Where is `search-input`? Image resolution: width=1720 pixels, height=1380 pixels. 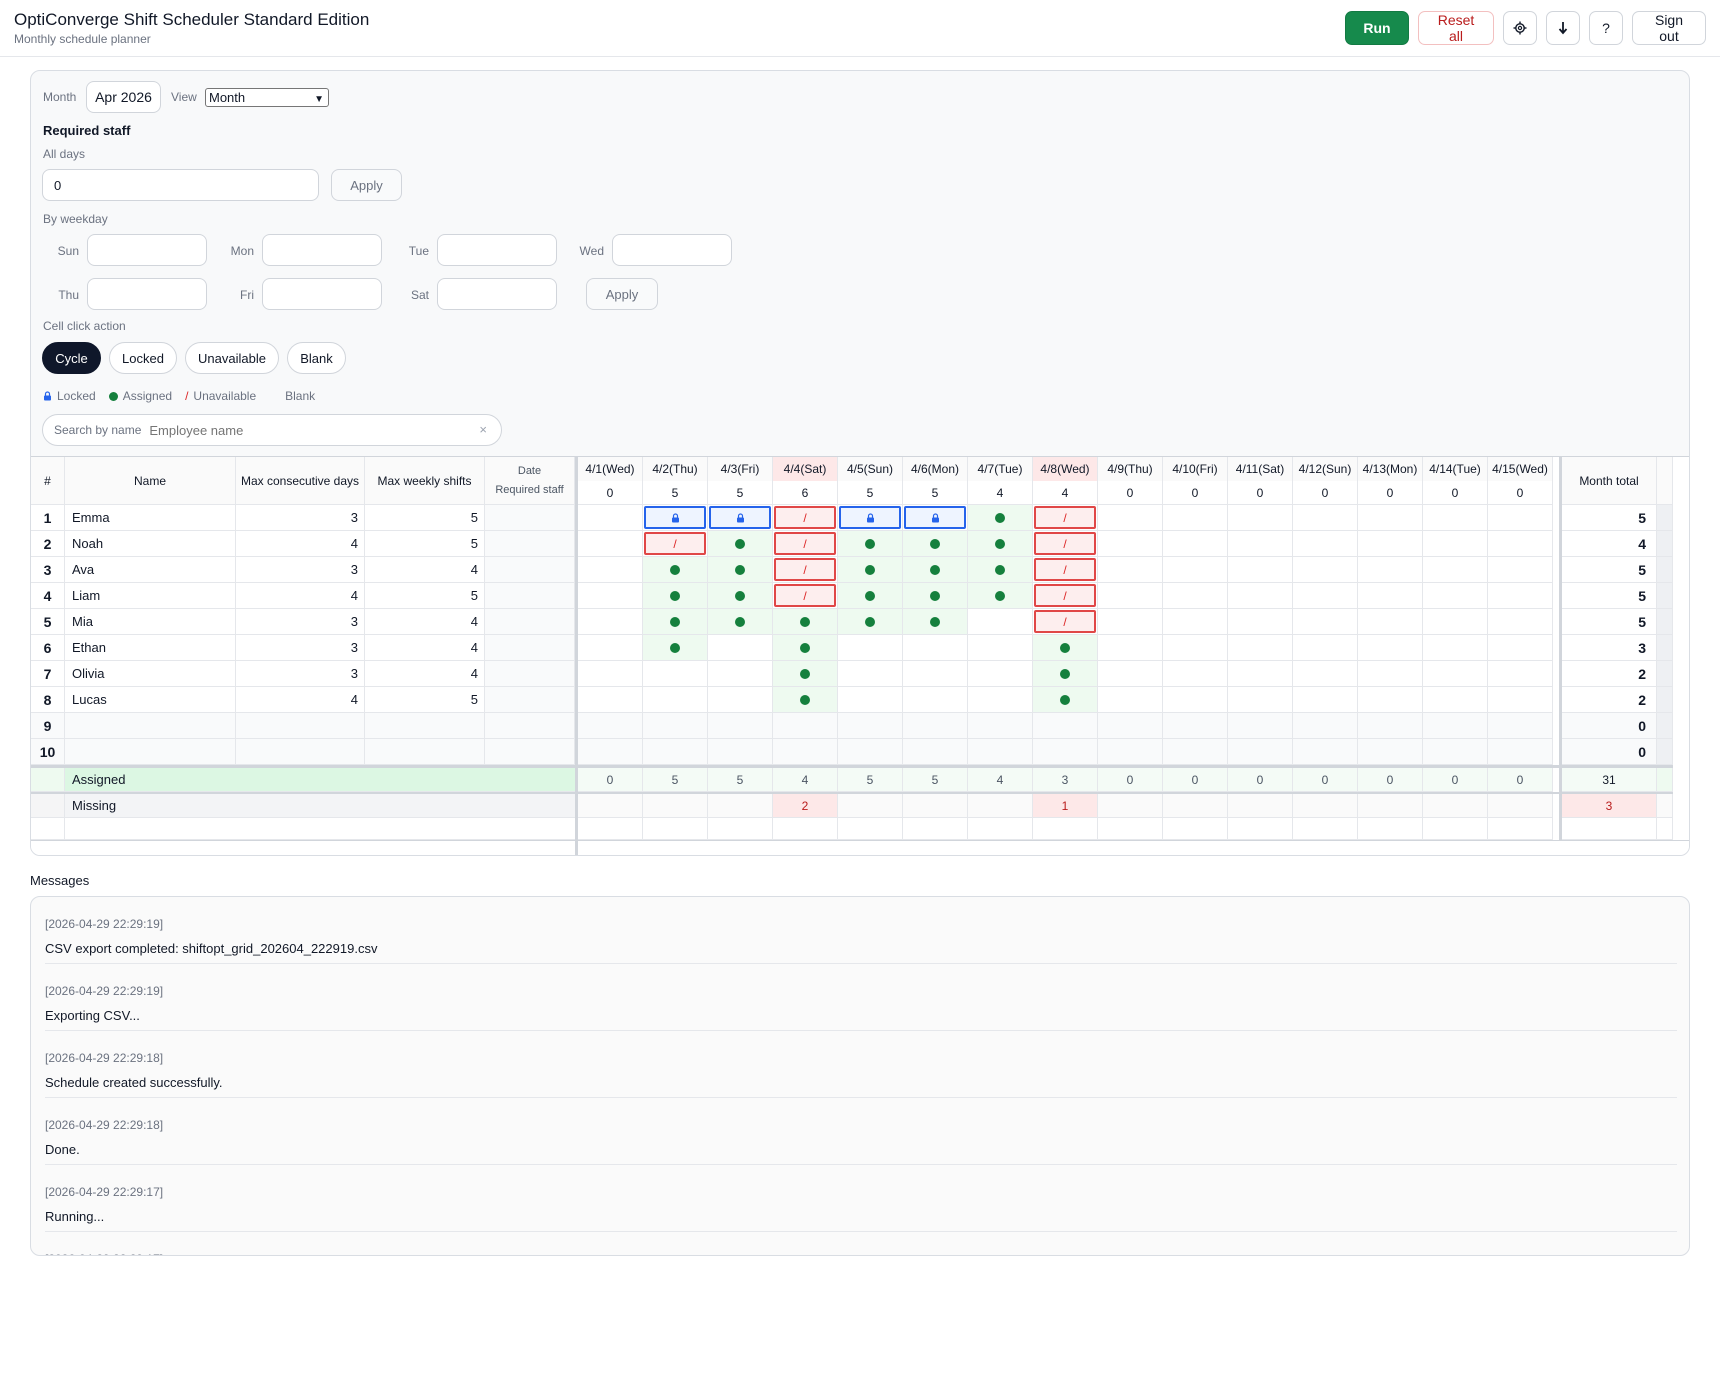 search-input is located at coordinates (309, 430).